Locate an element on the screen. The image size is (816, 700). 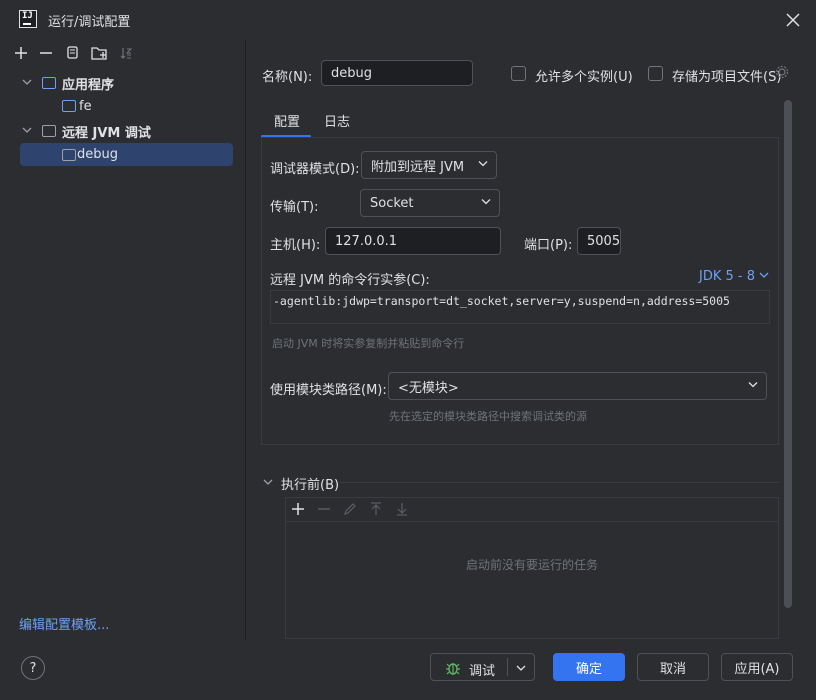
jdk-version-select: JDK 5 - 8 is located at coordinates (734, 276).